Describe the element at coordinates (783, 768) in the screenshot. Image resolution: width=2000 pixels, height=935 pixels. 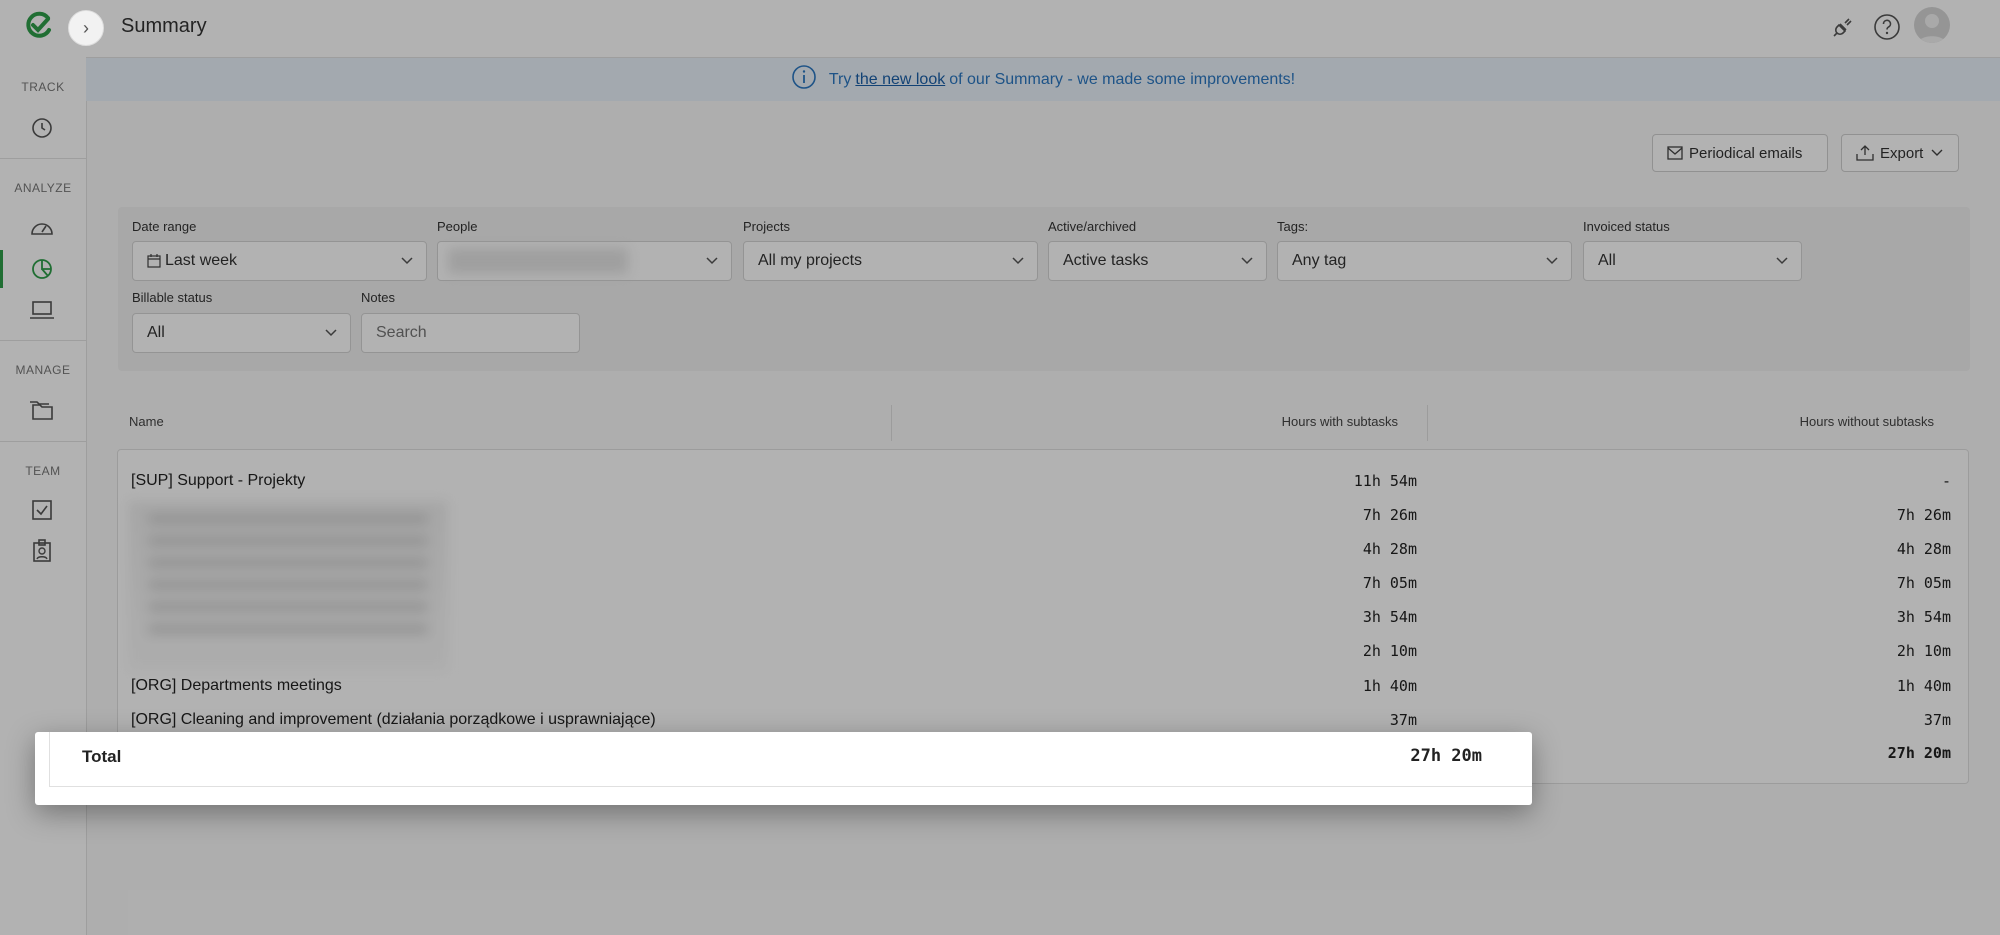
I see `total-highlight-card: Total 27h 20m` at that location.